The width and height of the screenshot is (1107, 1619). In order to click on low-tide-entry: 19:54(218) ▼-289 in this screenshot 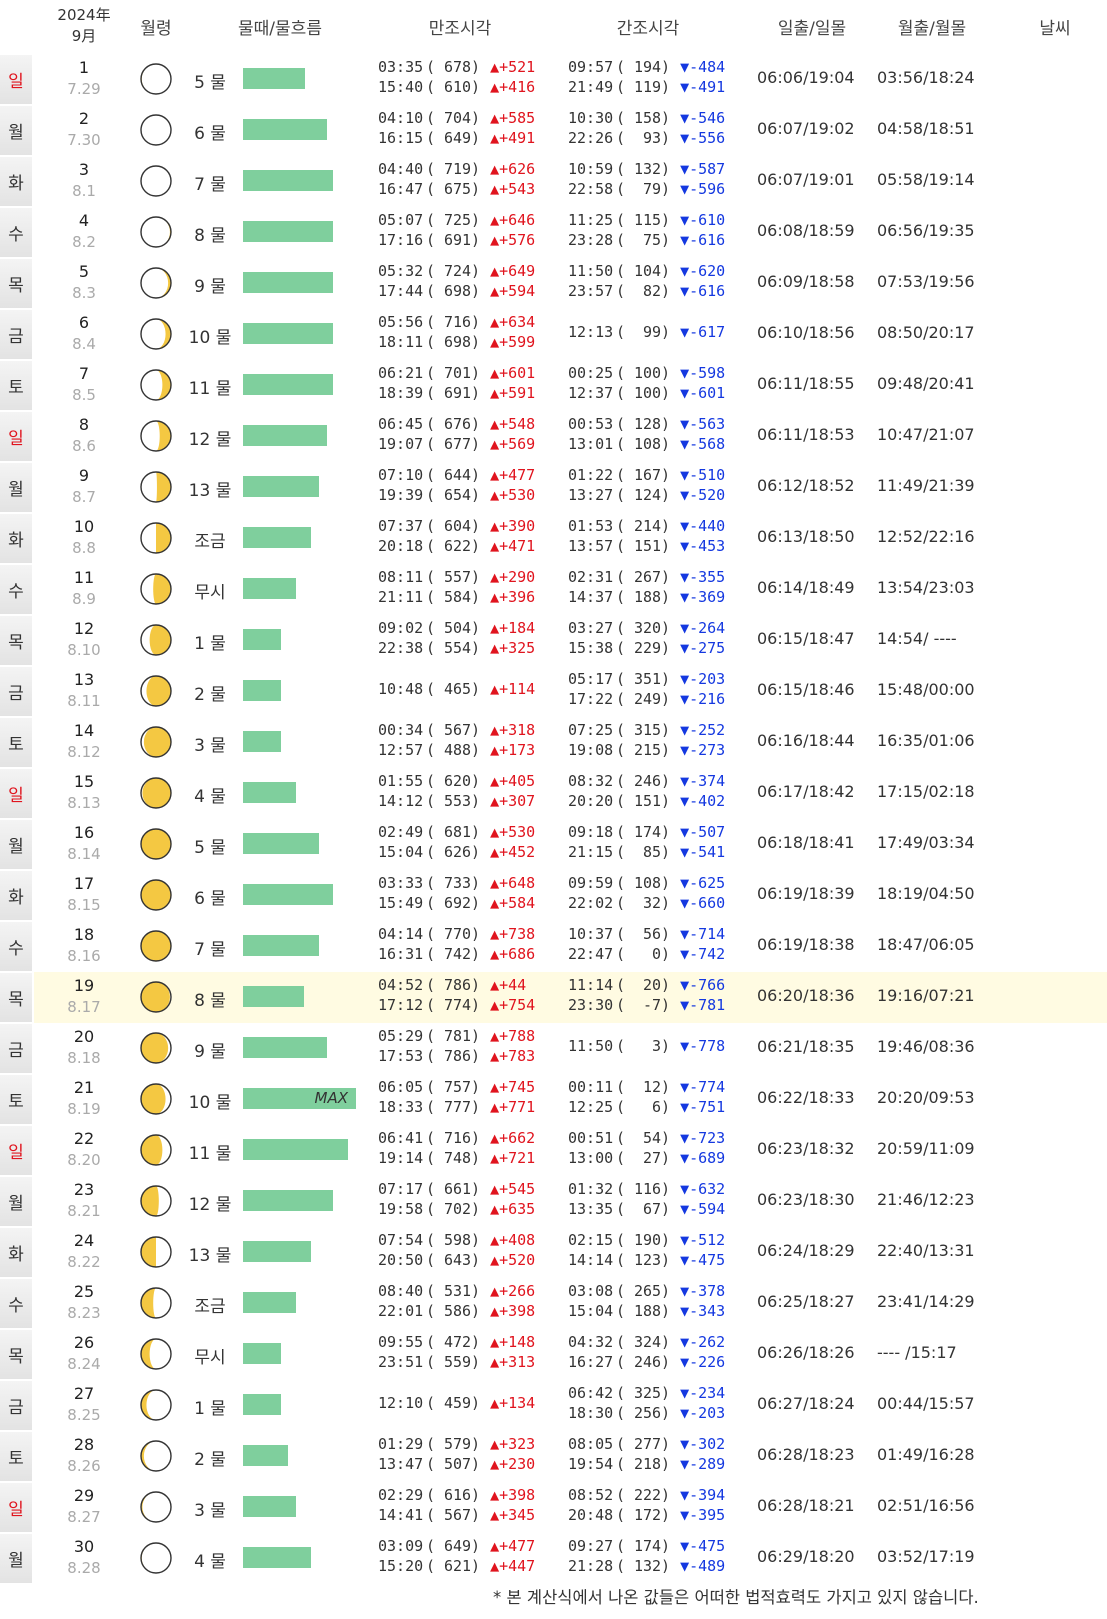, I will do `click(658, 1464)`.